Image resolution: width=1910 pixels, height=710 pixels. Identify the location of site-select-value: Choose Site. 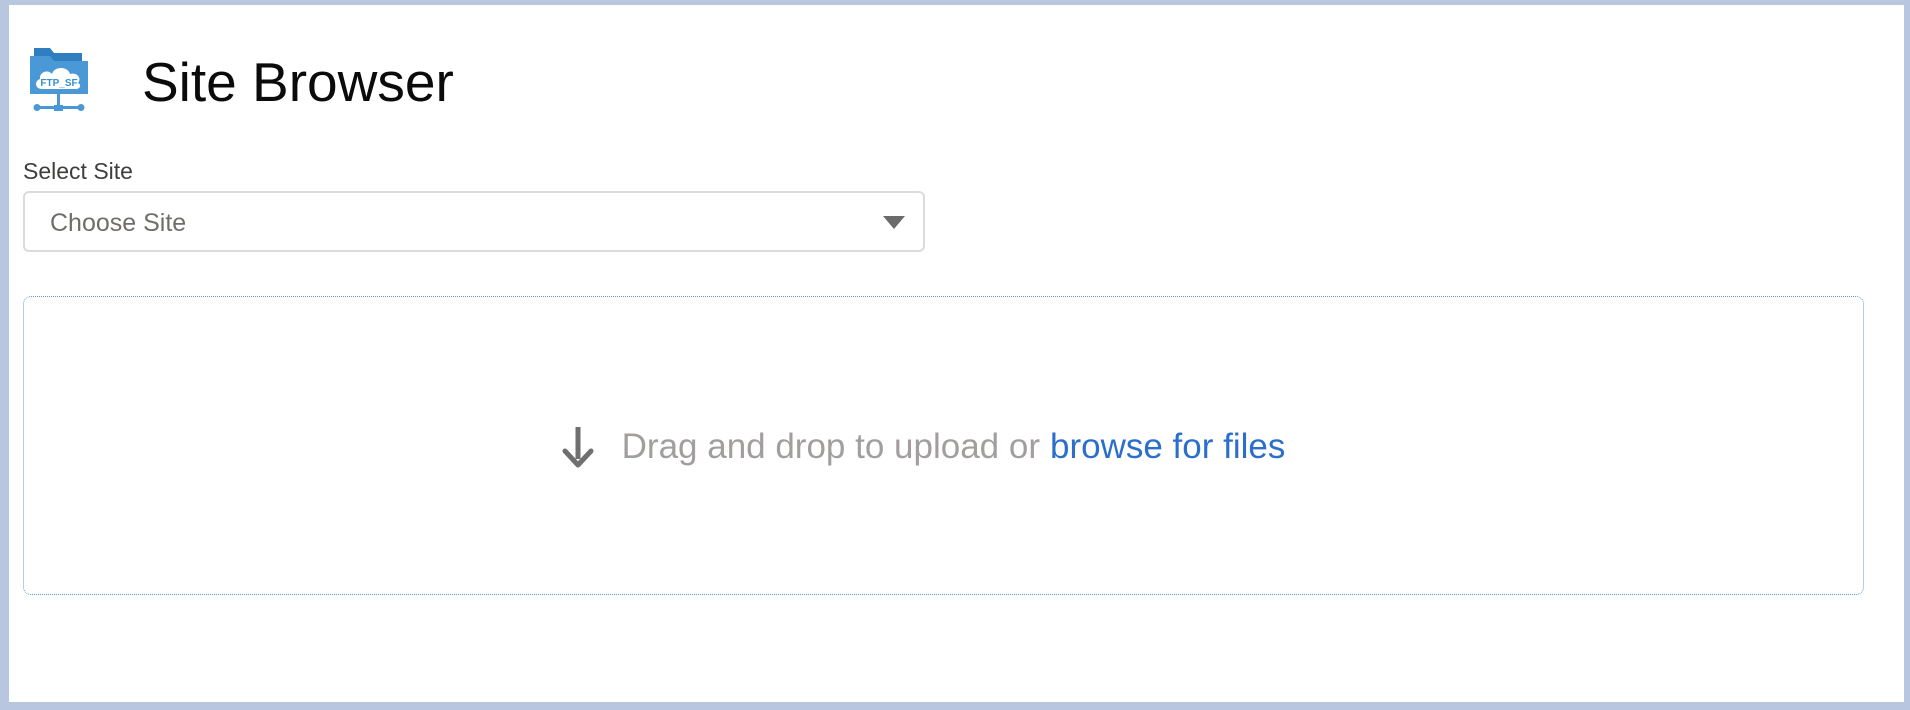
(118, 223).